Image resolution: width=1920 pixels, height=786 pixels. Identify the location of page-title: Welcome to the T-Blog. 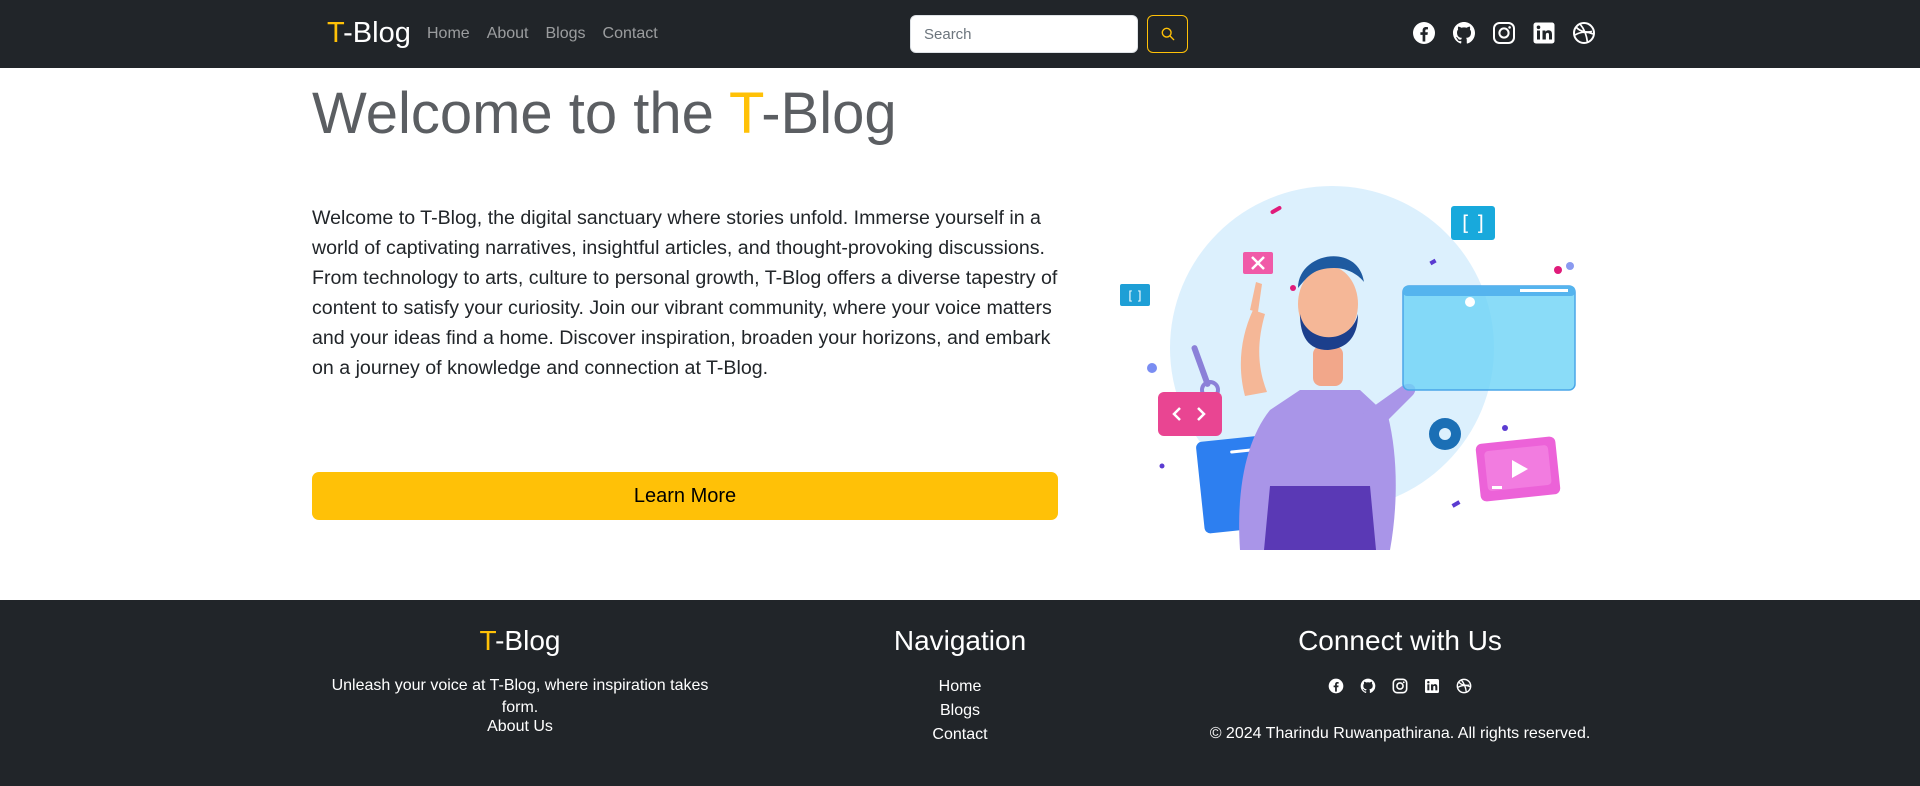
(604, 114).